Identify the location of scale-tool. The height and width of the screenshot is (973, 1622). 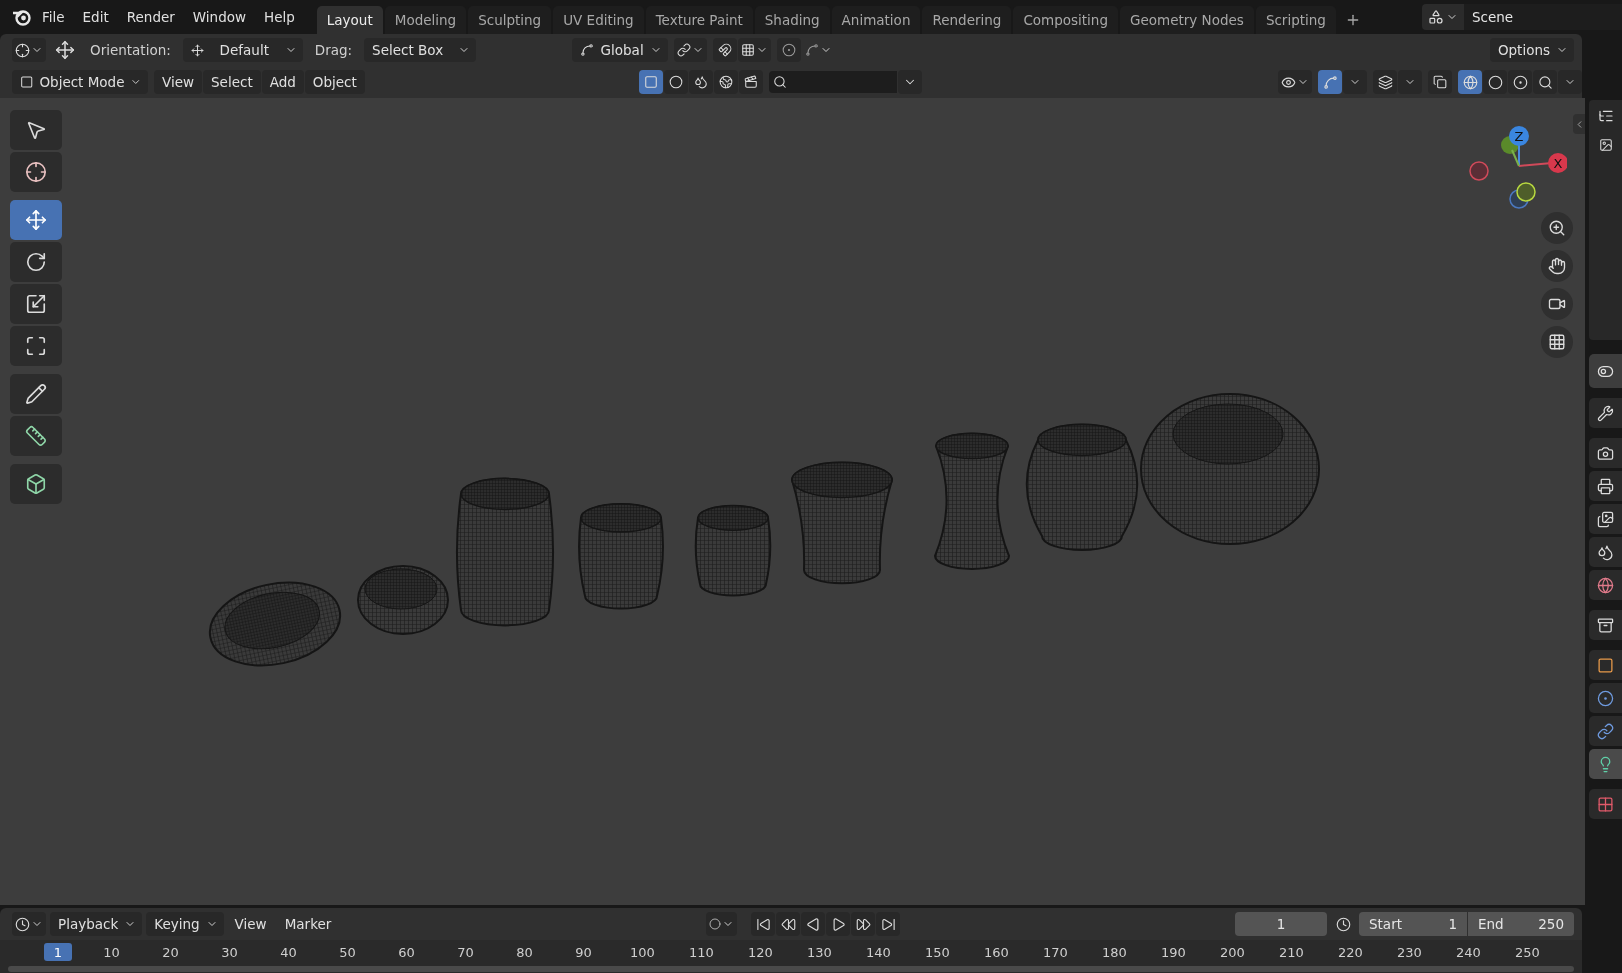
(36, 304).